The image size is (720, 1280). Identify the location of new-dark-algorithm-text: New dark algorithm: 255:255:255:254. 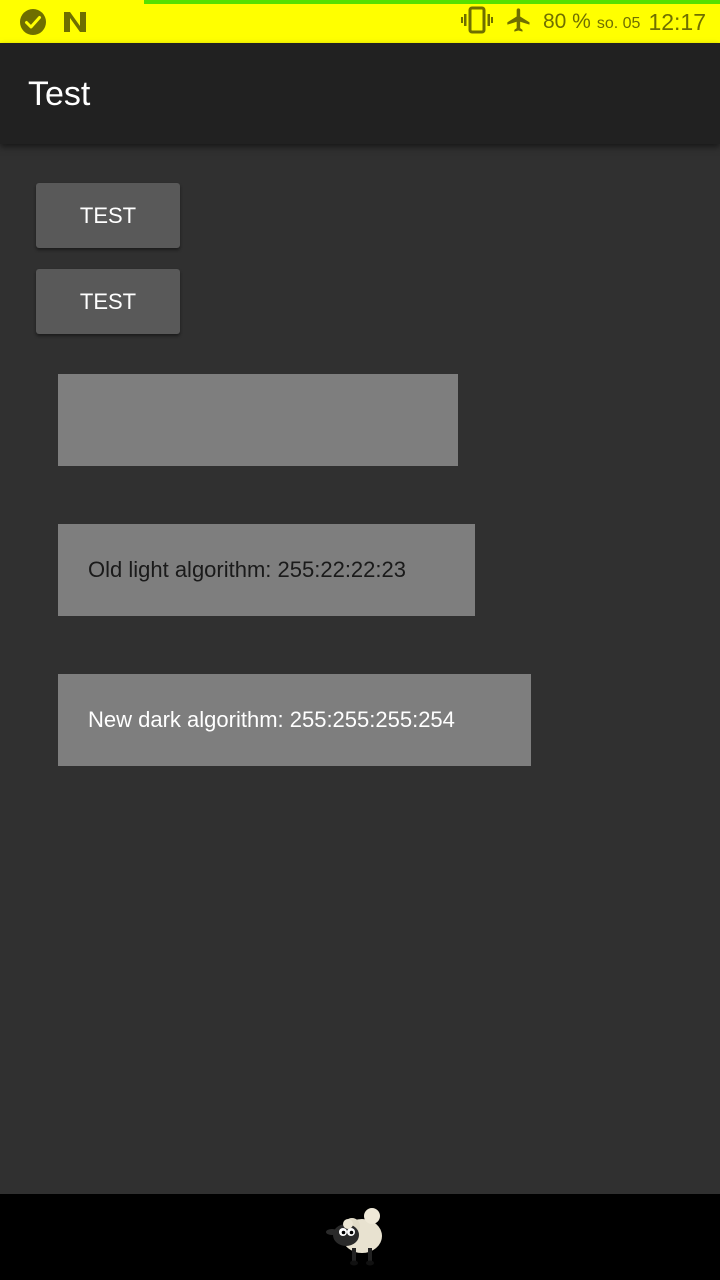
(294, 720).